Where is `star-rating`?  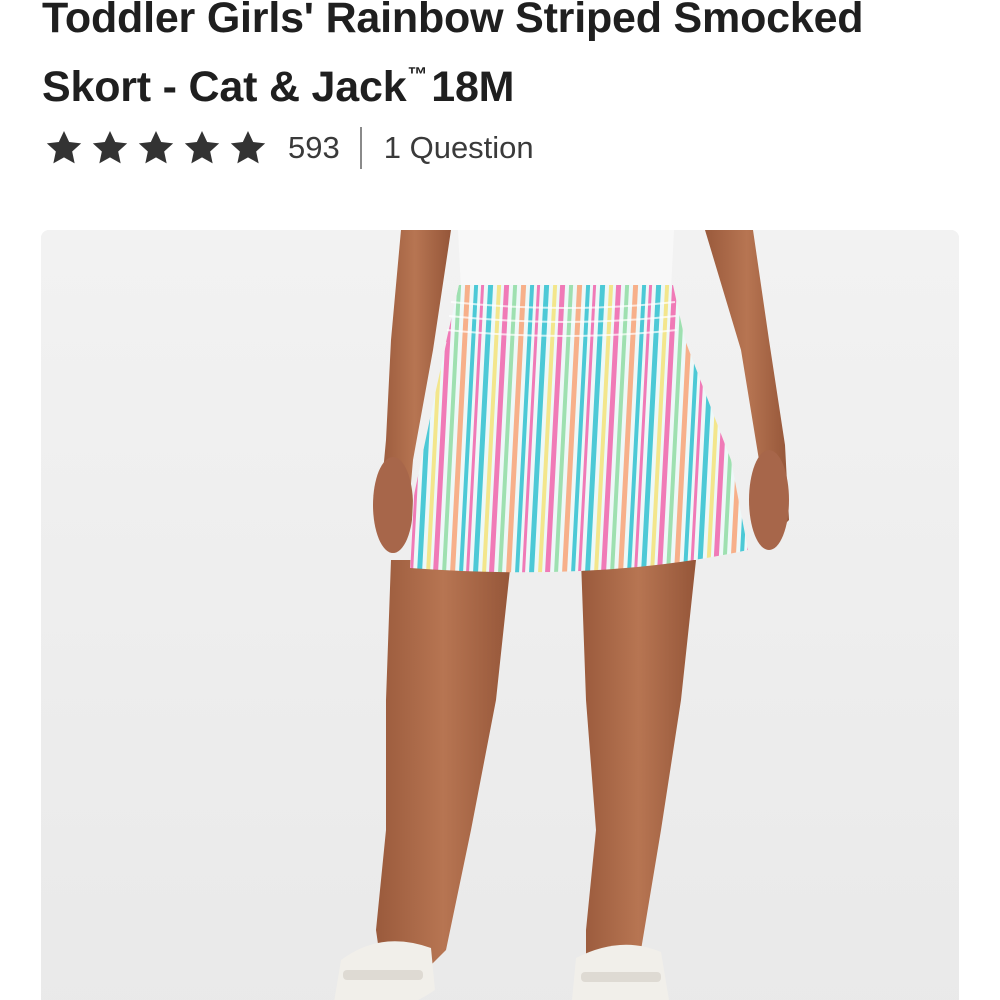 star-rating is located at coordinates (156, 148).